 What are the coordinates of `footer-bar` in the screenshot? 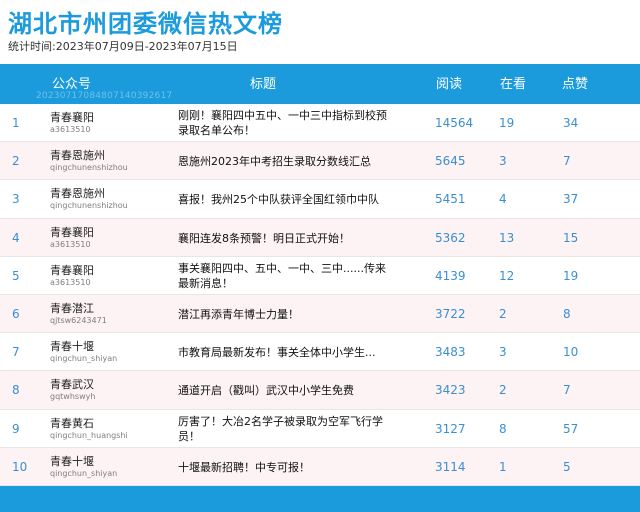 It's located at (320, 499).